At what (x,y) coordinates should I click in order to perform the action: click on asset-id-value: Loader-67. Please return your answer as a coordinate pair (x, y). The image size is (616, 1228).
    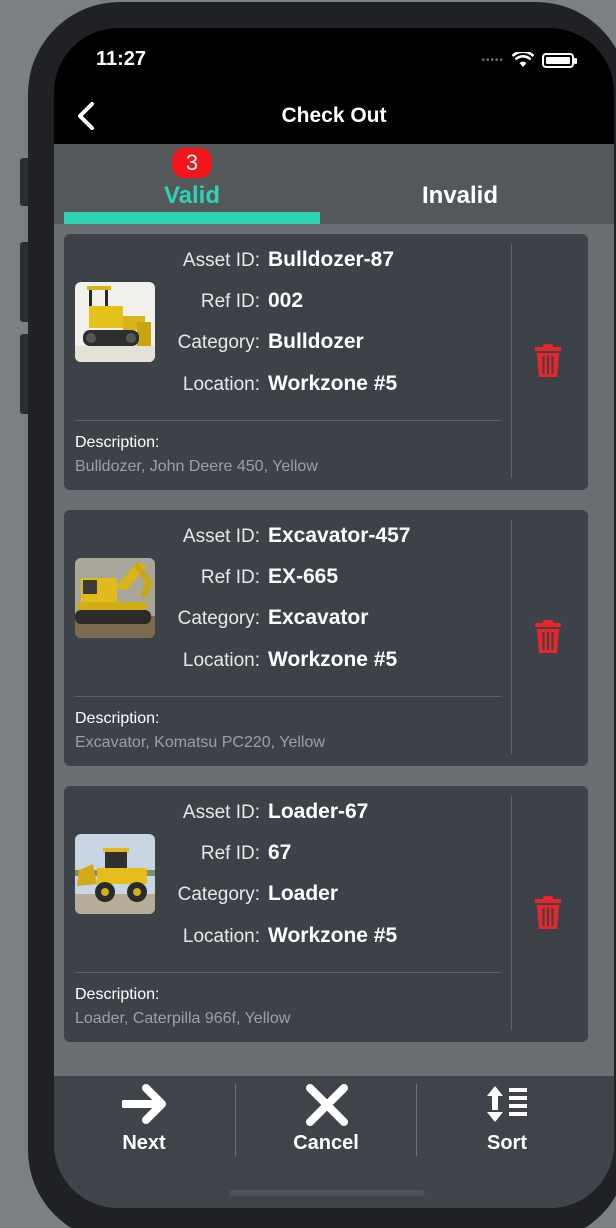
    Looking at the image, I should click on (318, 811).